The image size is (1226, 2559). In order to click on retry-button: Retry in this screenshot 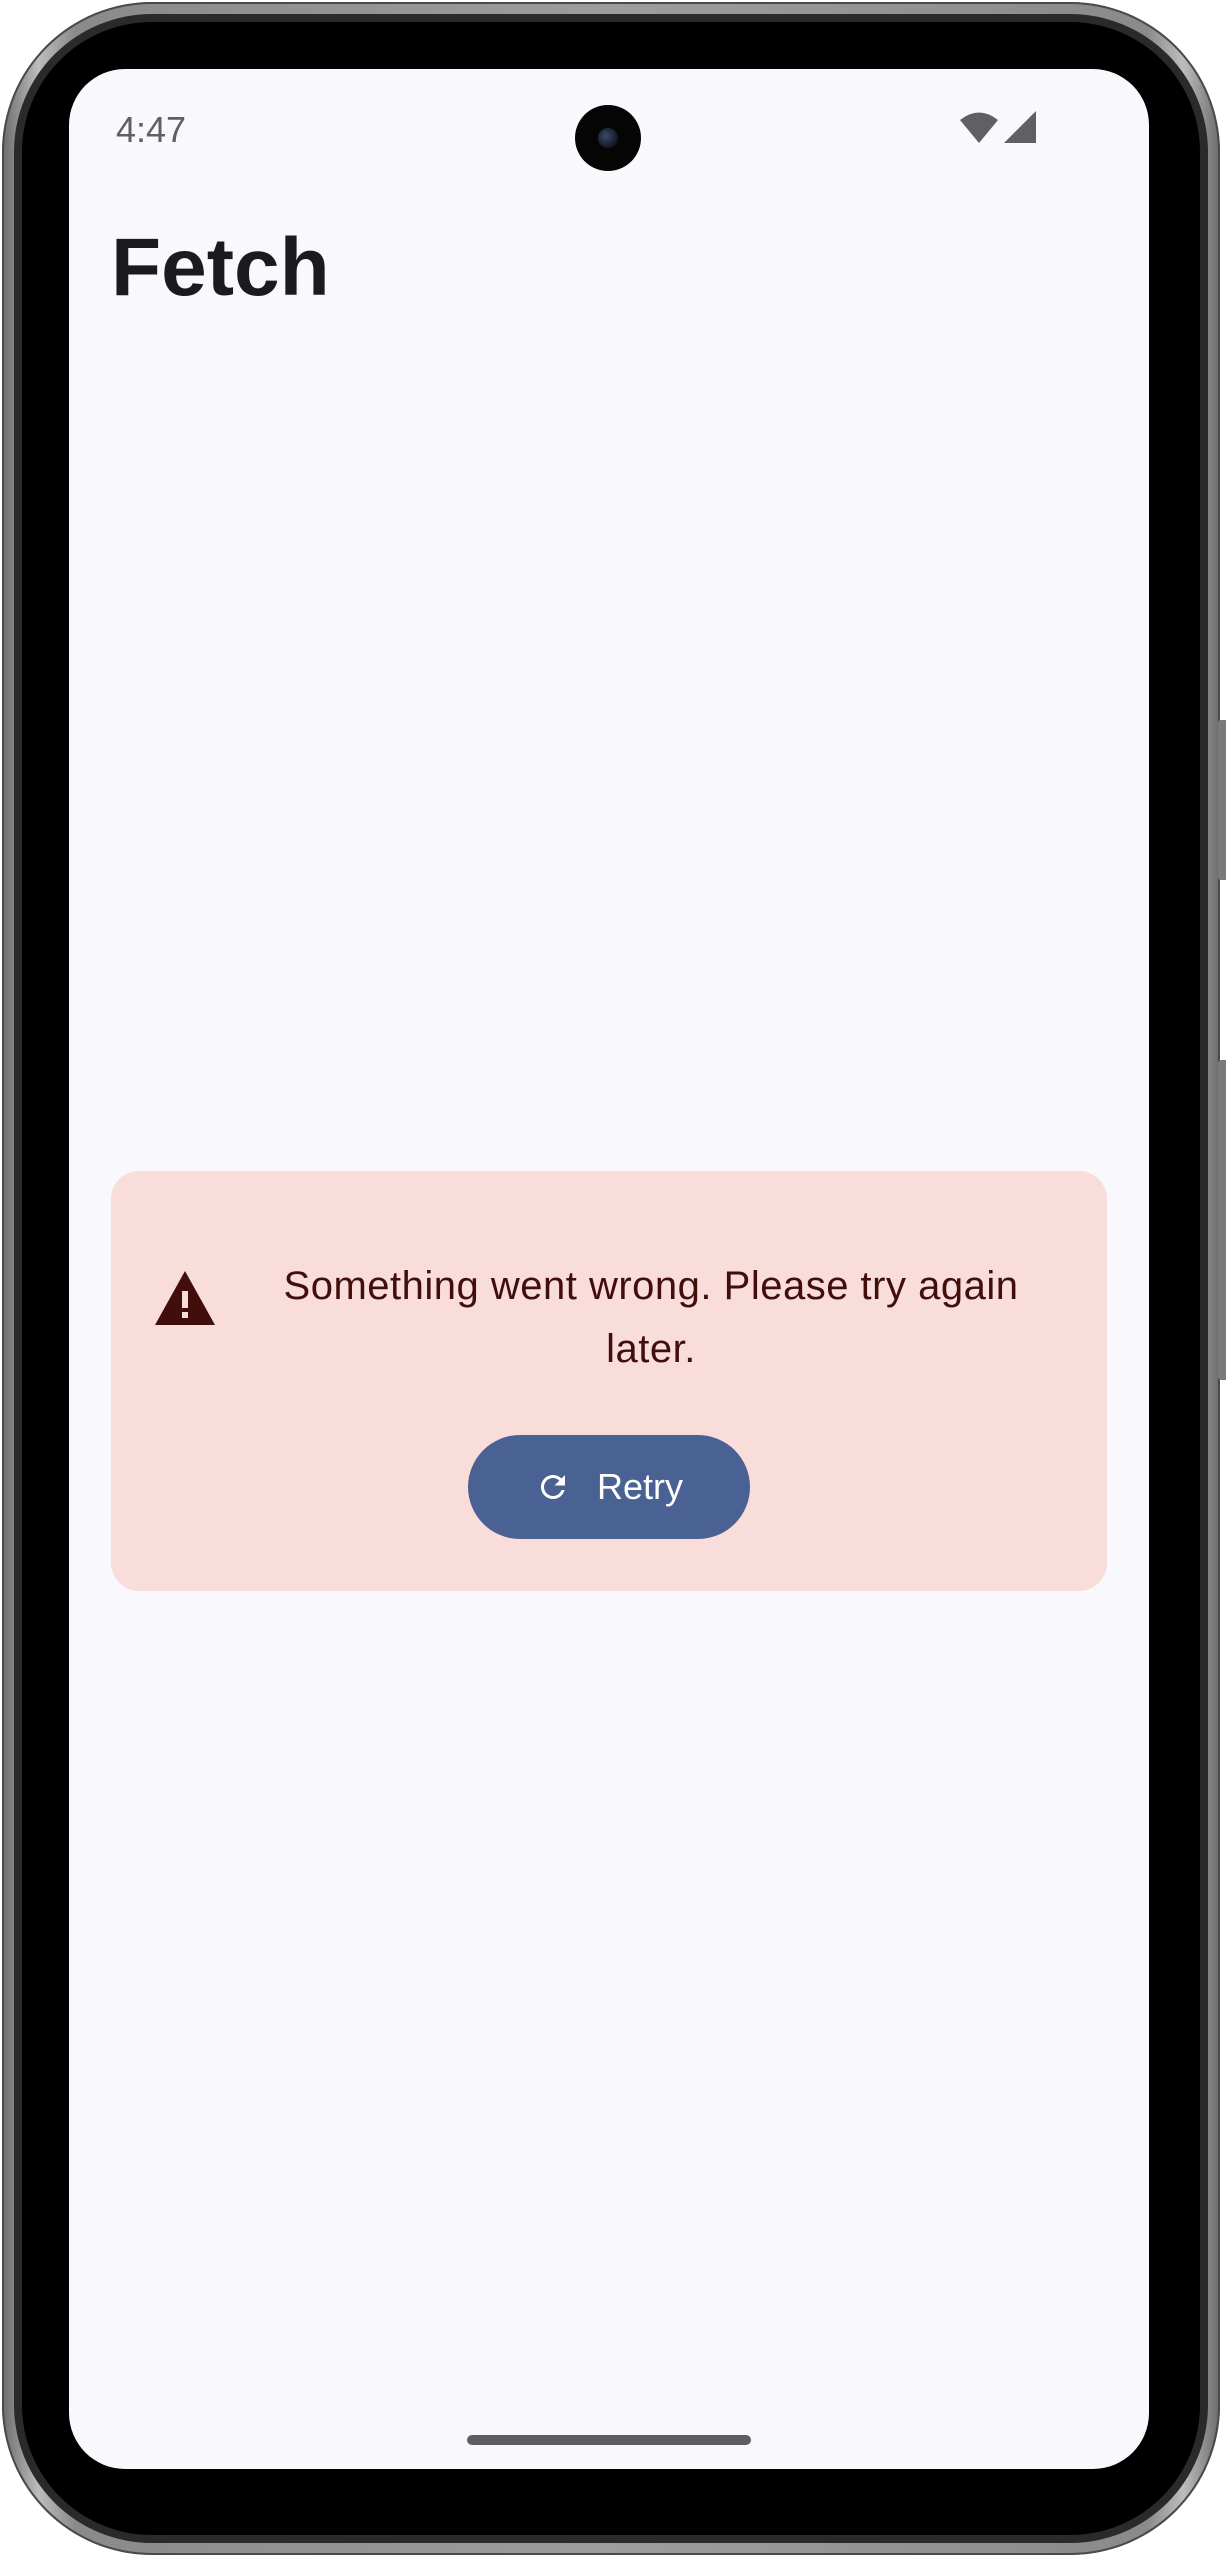, I will do `click(609, 1487)`.